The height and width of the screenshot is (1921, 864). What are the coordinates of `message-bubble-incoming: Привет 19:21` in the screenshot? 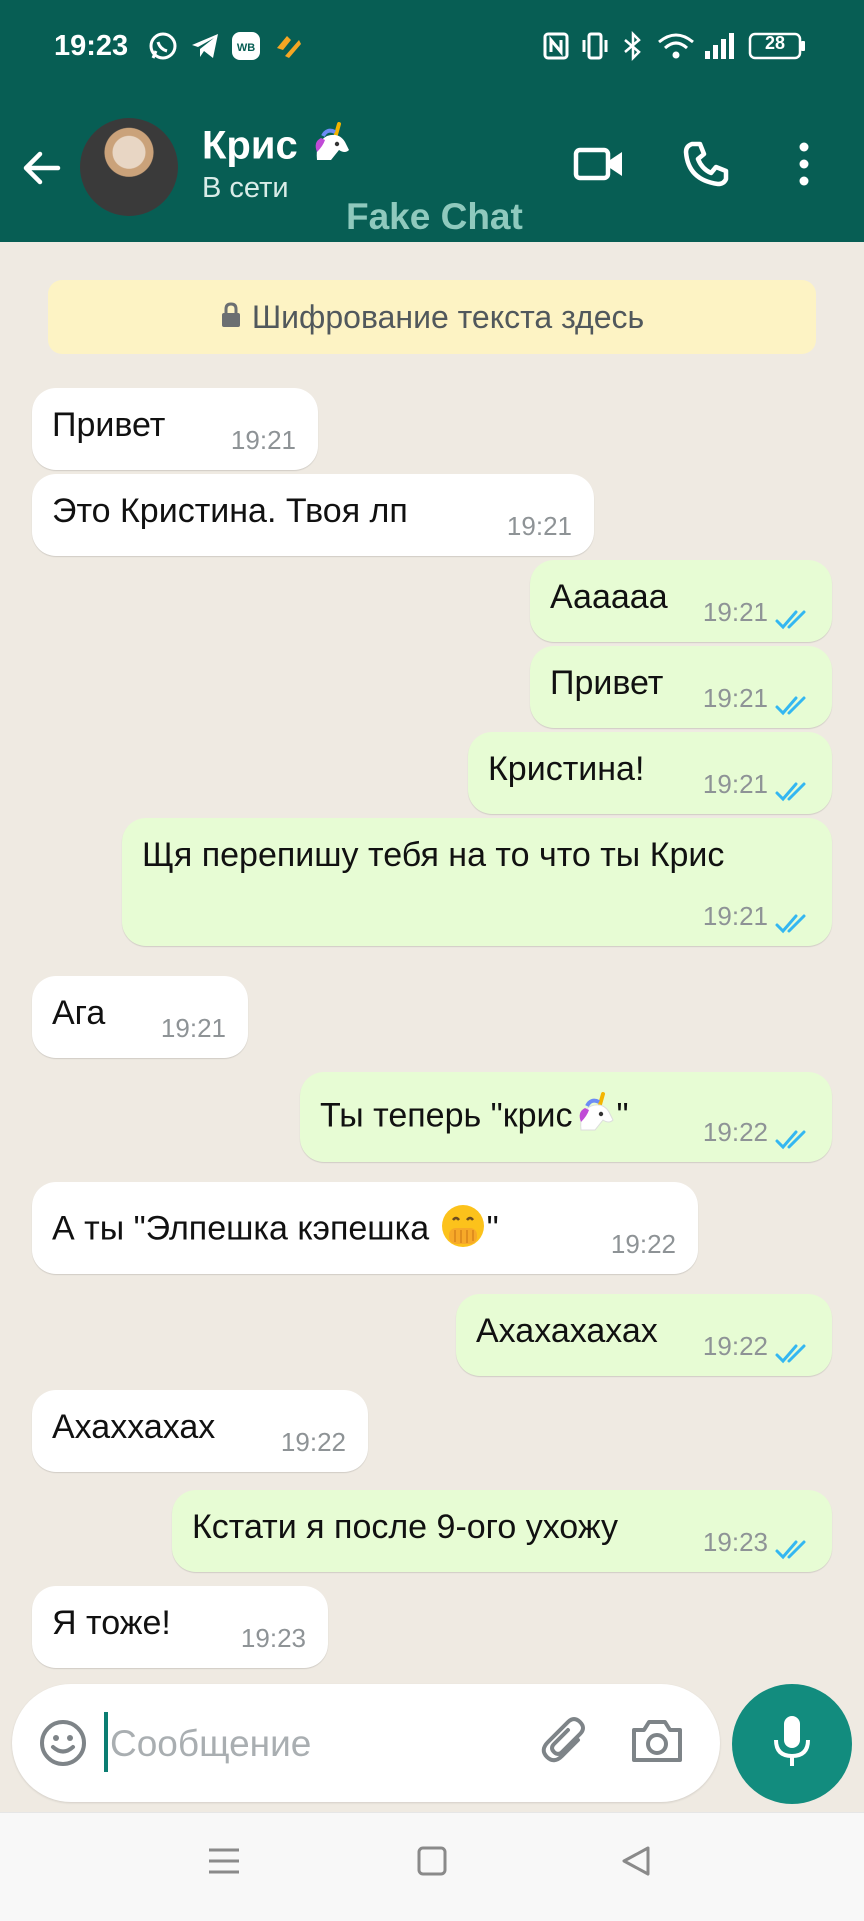 It's located at (175, 429).